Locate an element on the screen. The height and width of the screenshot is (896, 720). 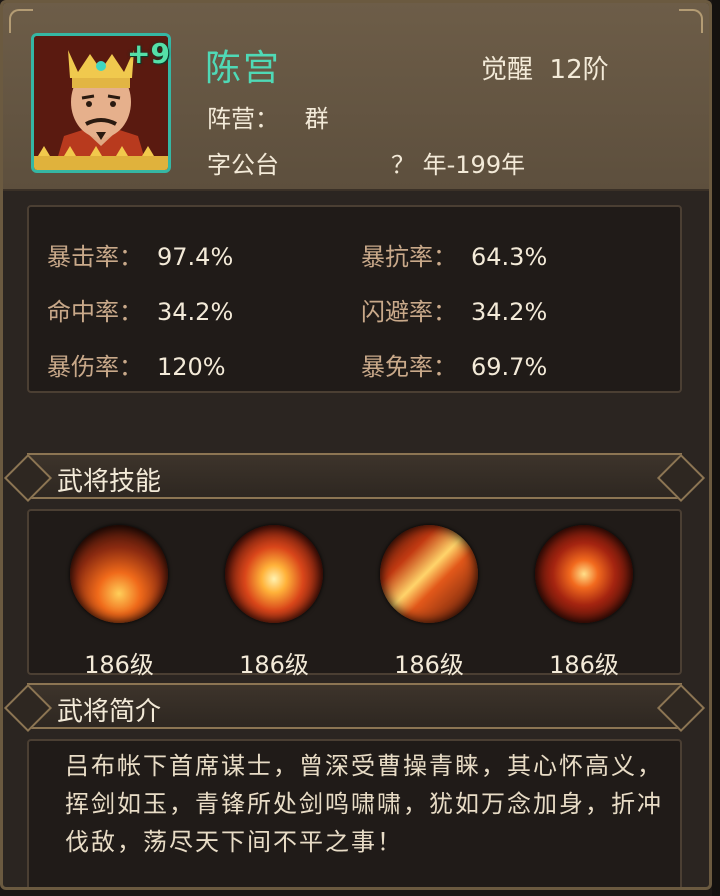
awaken-label: 觉醒 is located at coordinates (507, 70).